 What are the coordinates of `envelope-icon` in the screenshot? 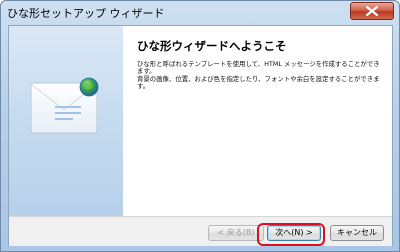 It's located at (64, 105).